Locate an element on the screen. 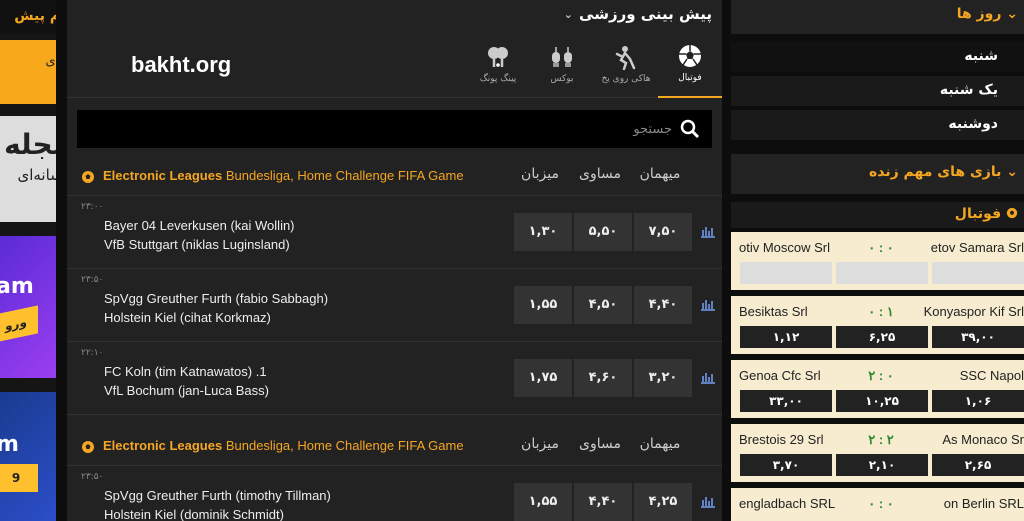 The height and width of the screenshot is (521, 1024). days-header: ⌄ روز ها is located at coordinates (877, 17).